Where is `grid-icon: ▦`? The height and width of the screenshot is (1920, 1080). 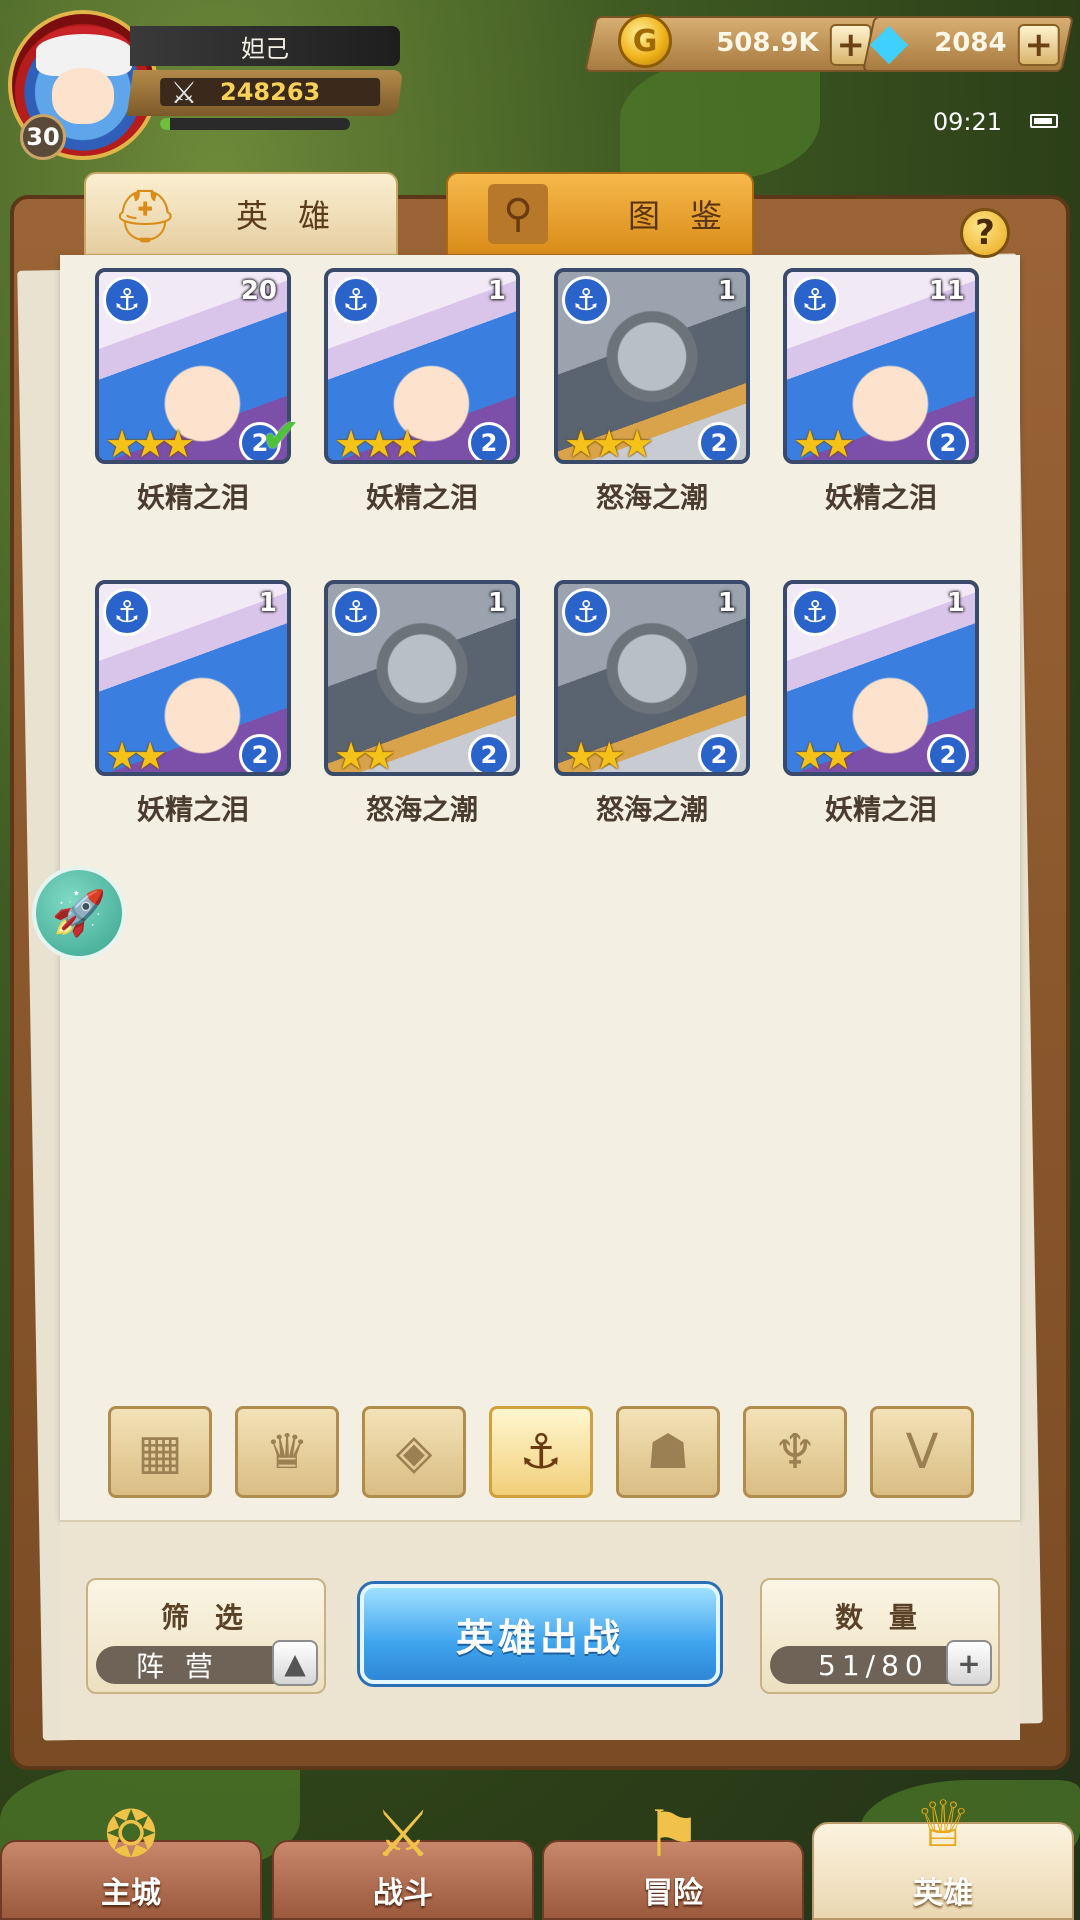
grid-icon: ▦ is located at coordinates (160, 1452).